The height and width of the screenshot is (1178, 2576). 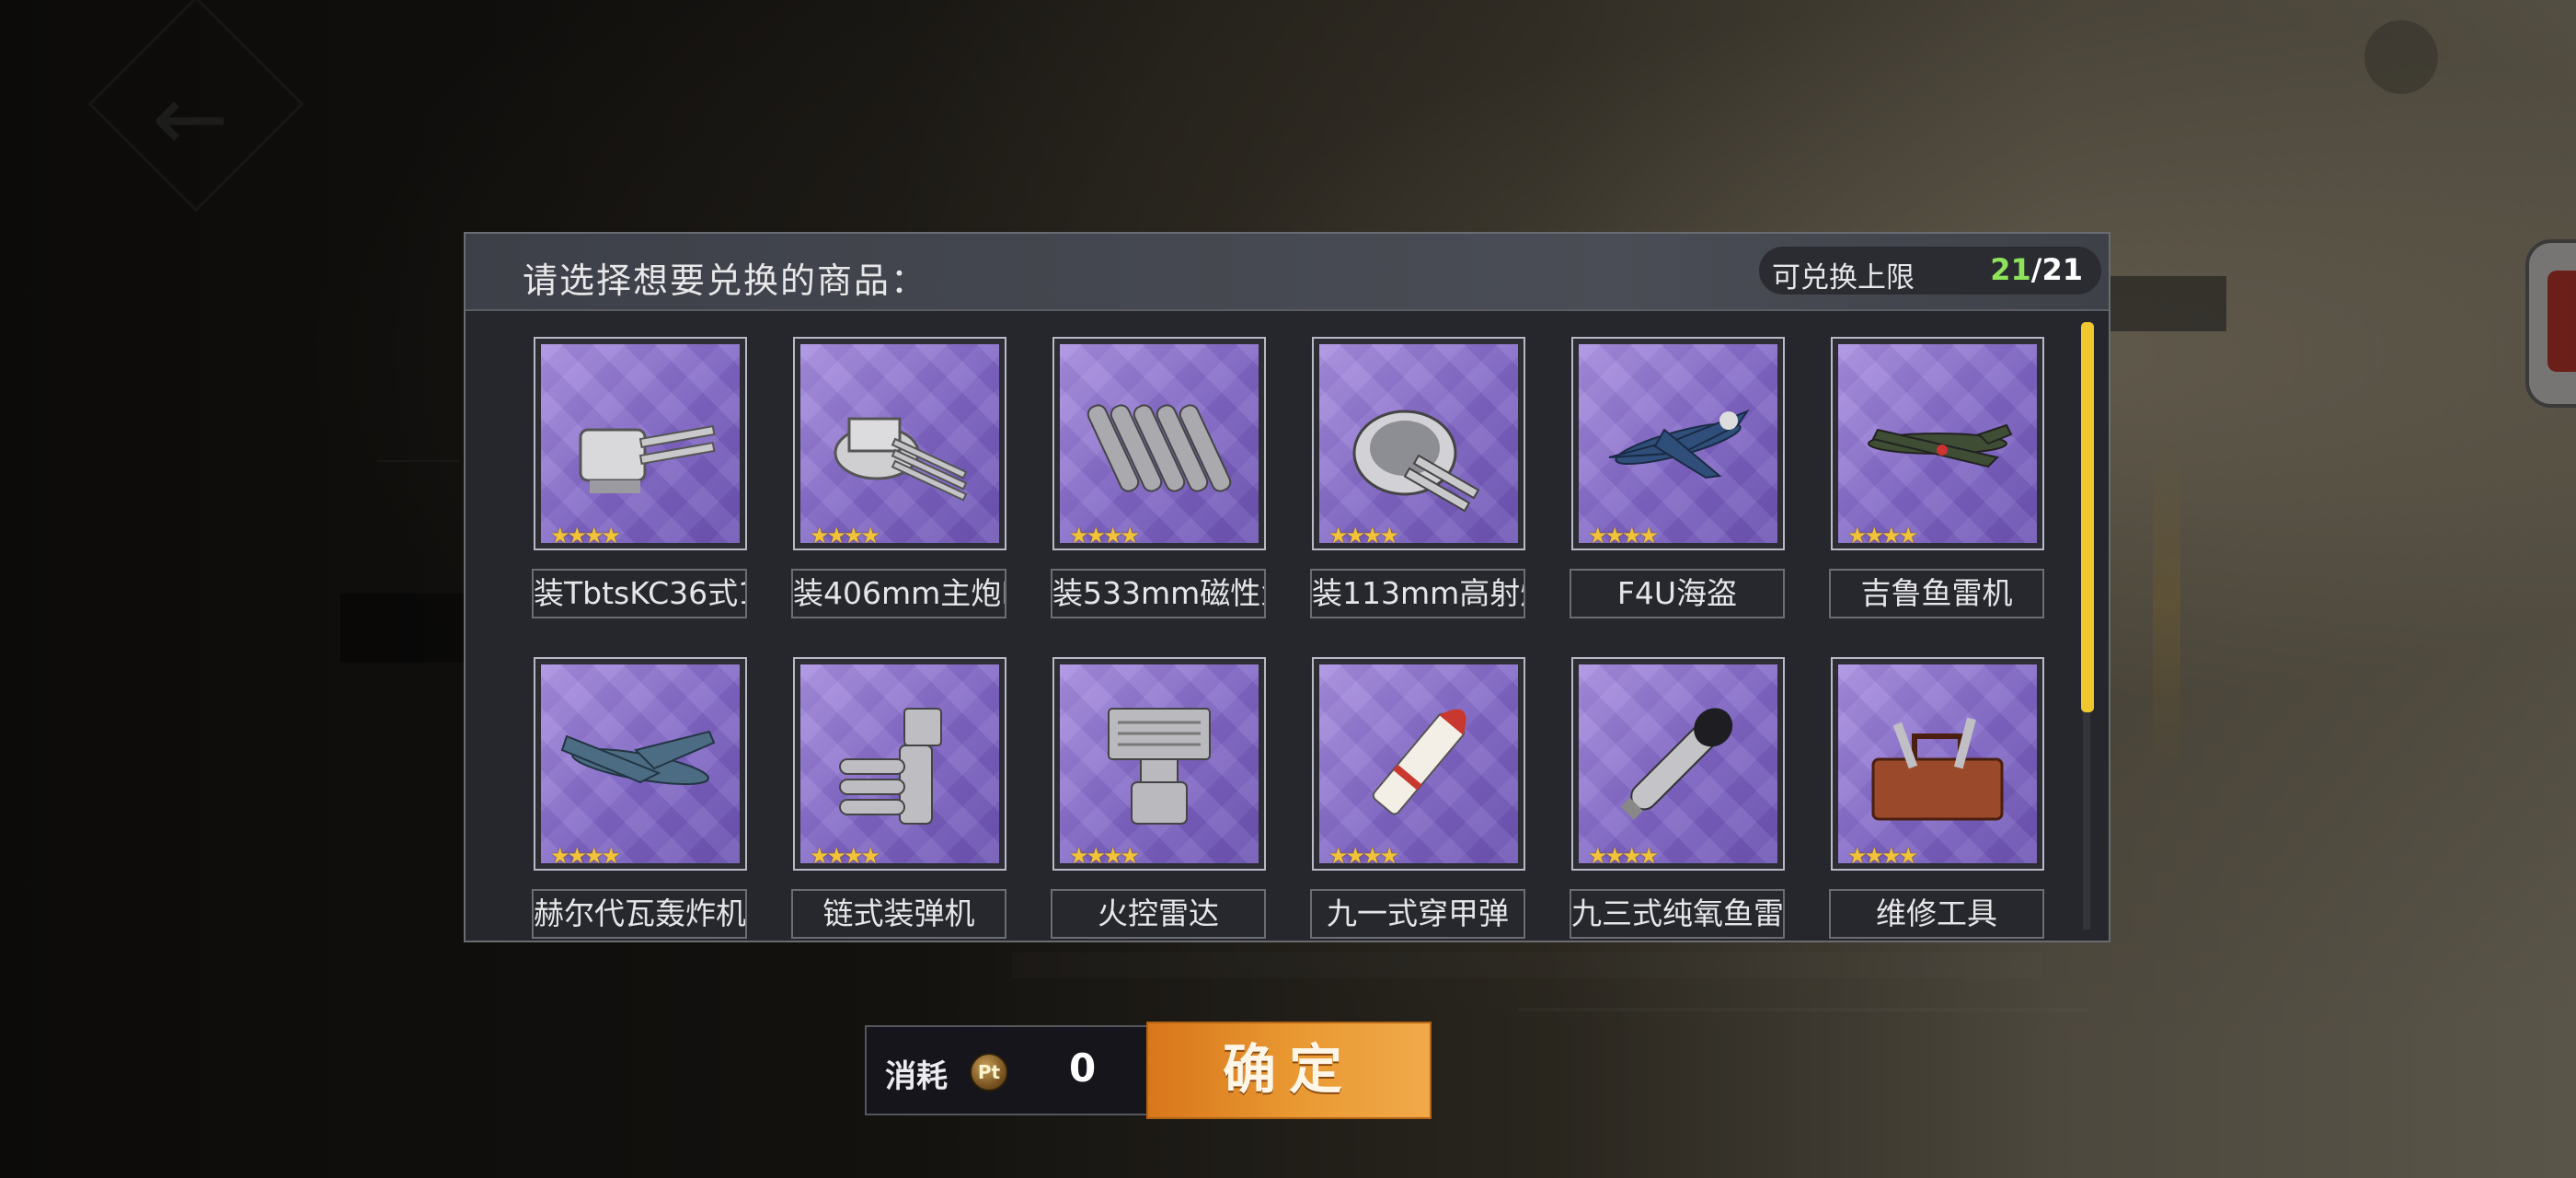 I want to click on item-label: 装533mm磁性鱼雷, so click(x=1158, y=593).